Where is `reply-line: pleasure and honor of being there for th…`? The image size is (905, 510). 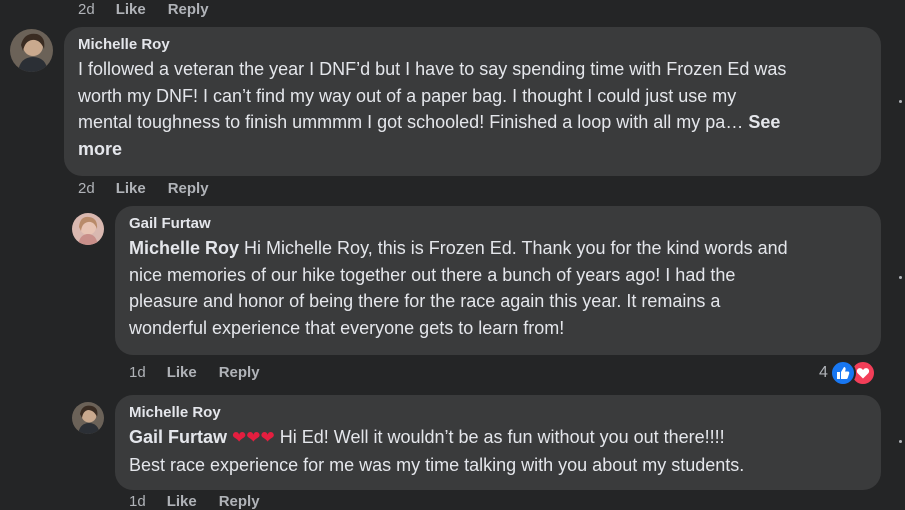 reply-line: pleasure and honor of being there for th… is located at coordinates (425, 301).